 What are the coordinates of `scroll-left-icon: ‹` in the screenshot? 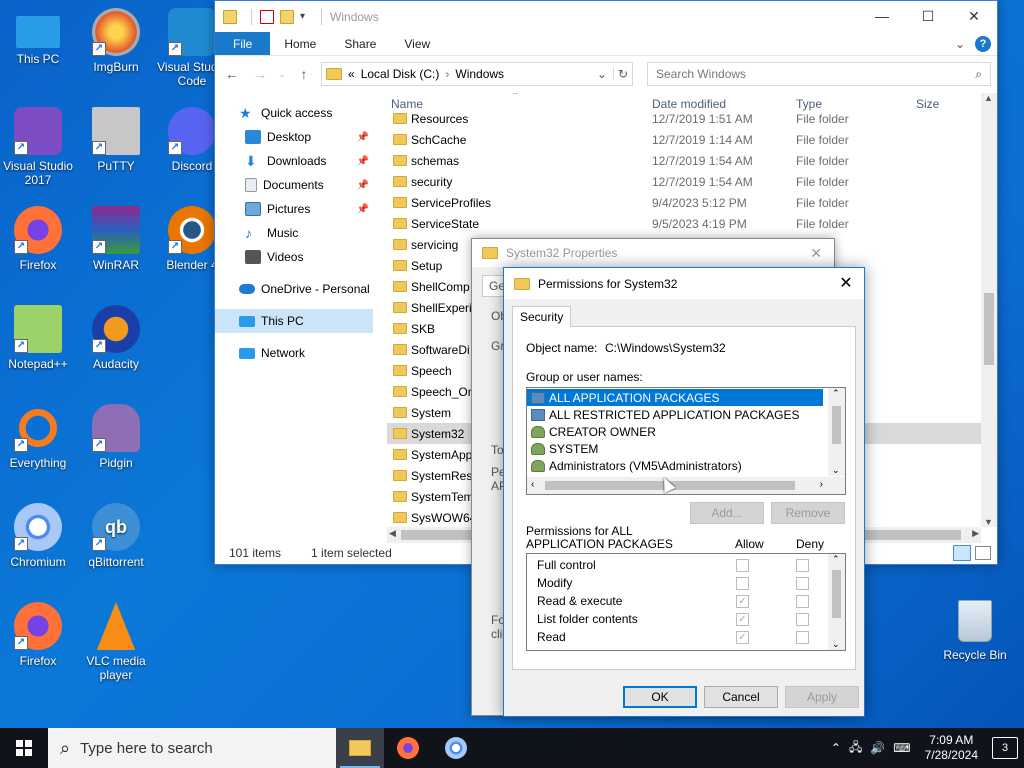 It's located at (532, 484).